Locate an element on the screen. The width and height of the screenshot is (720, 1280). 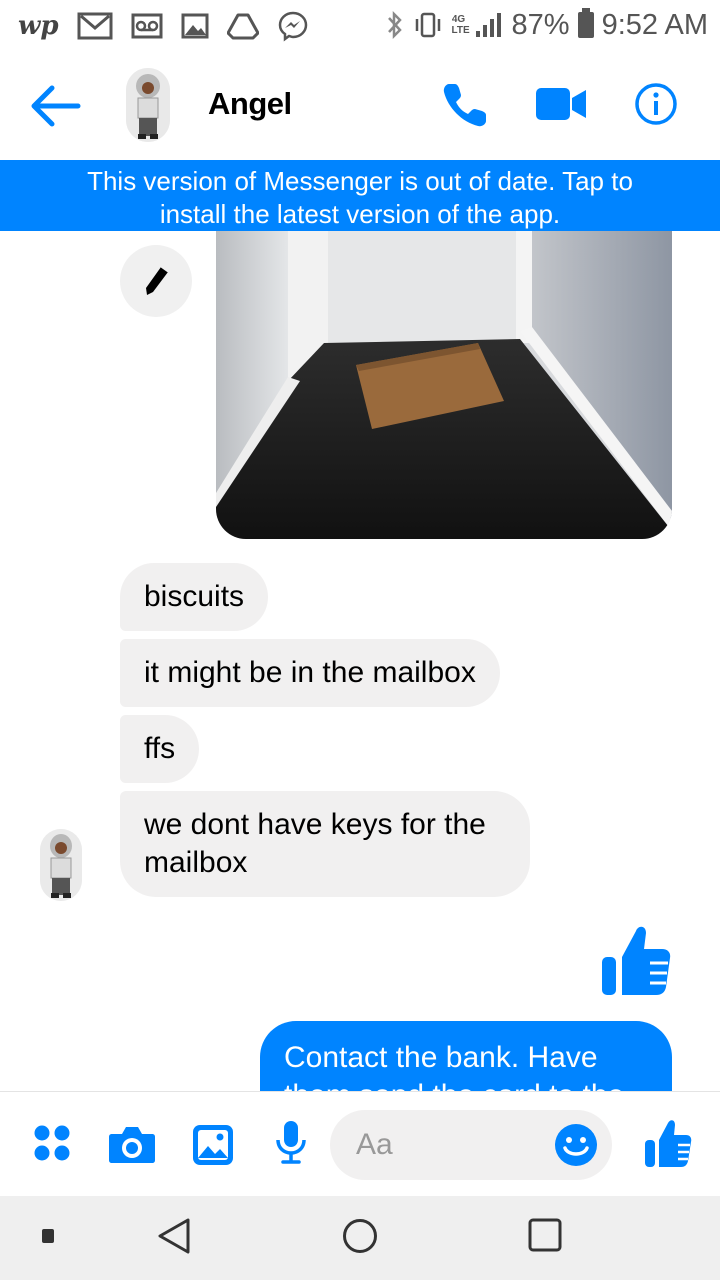
battery-icon is located at coordinates (585, 23).